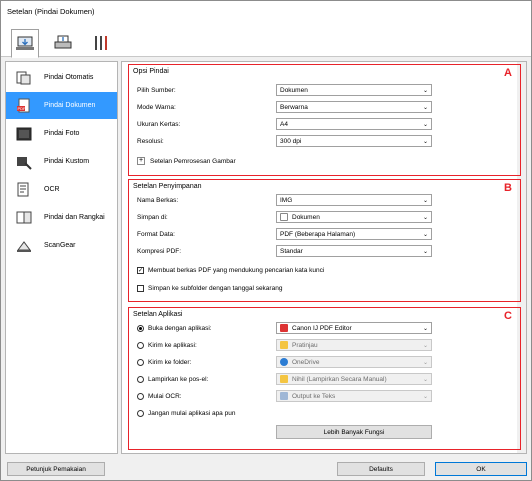 The width and height of the screenshot is (532, 481). What do you see at coordinates (354, 396) in the screenshot?
I see `start-ocr-select: Output ke Teks ⌄` at bounding box center [354, 396].